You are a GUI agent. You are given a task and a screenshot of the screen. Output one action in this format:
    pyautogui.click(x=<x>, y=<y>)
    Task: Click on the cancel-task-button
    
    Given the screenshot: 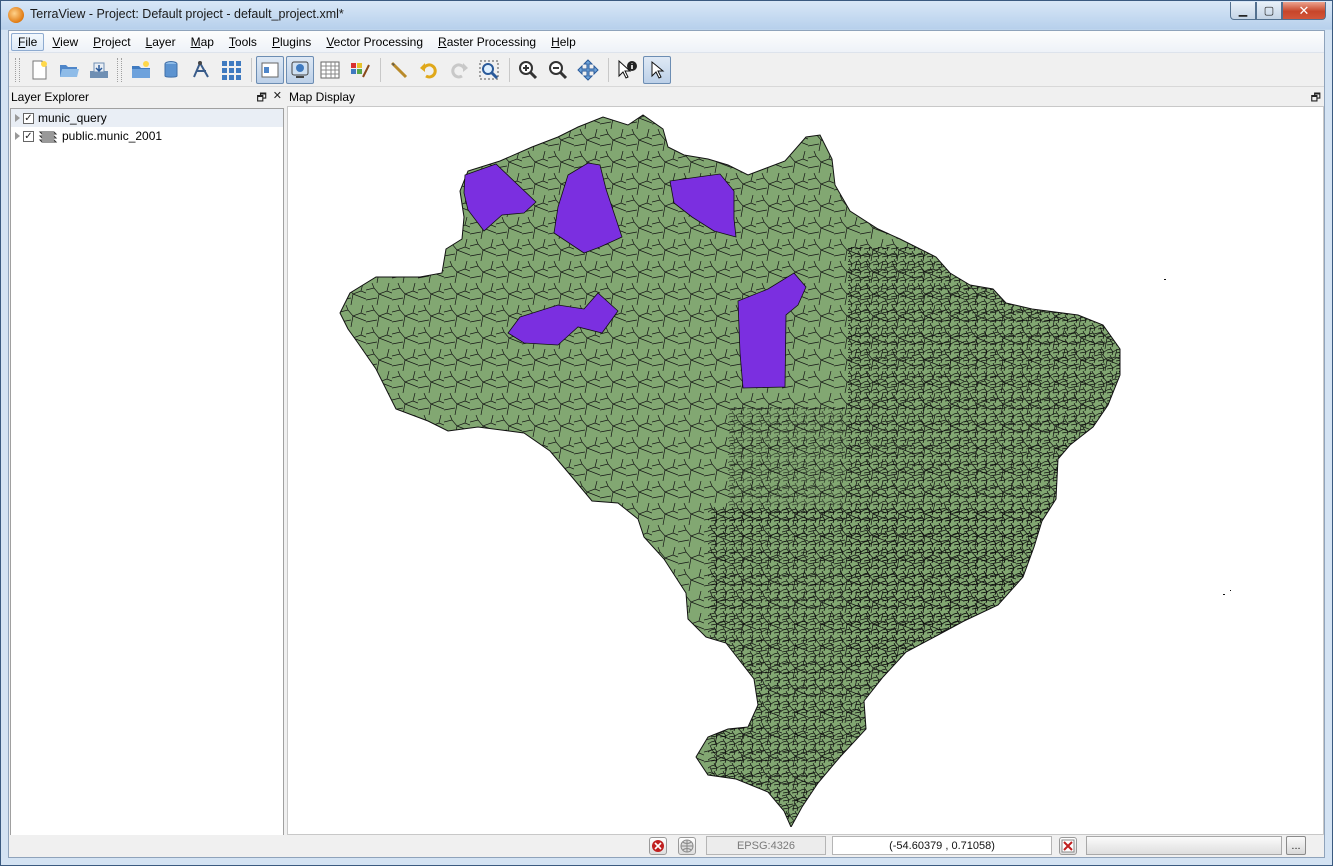 What is the action you would take?
    pyautogui.click(x=1068, y=846)
    